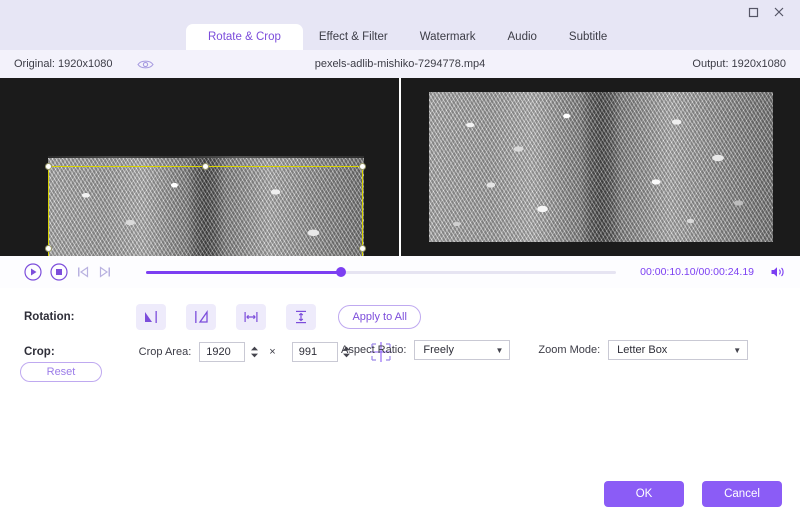  Describe the element at coordinates (462, 350) in the screenshot. I see `aspect-ratio-select: Freely ▼` at that location.